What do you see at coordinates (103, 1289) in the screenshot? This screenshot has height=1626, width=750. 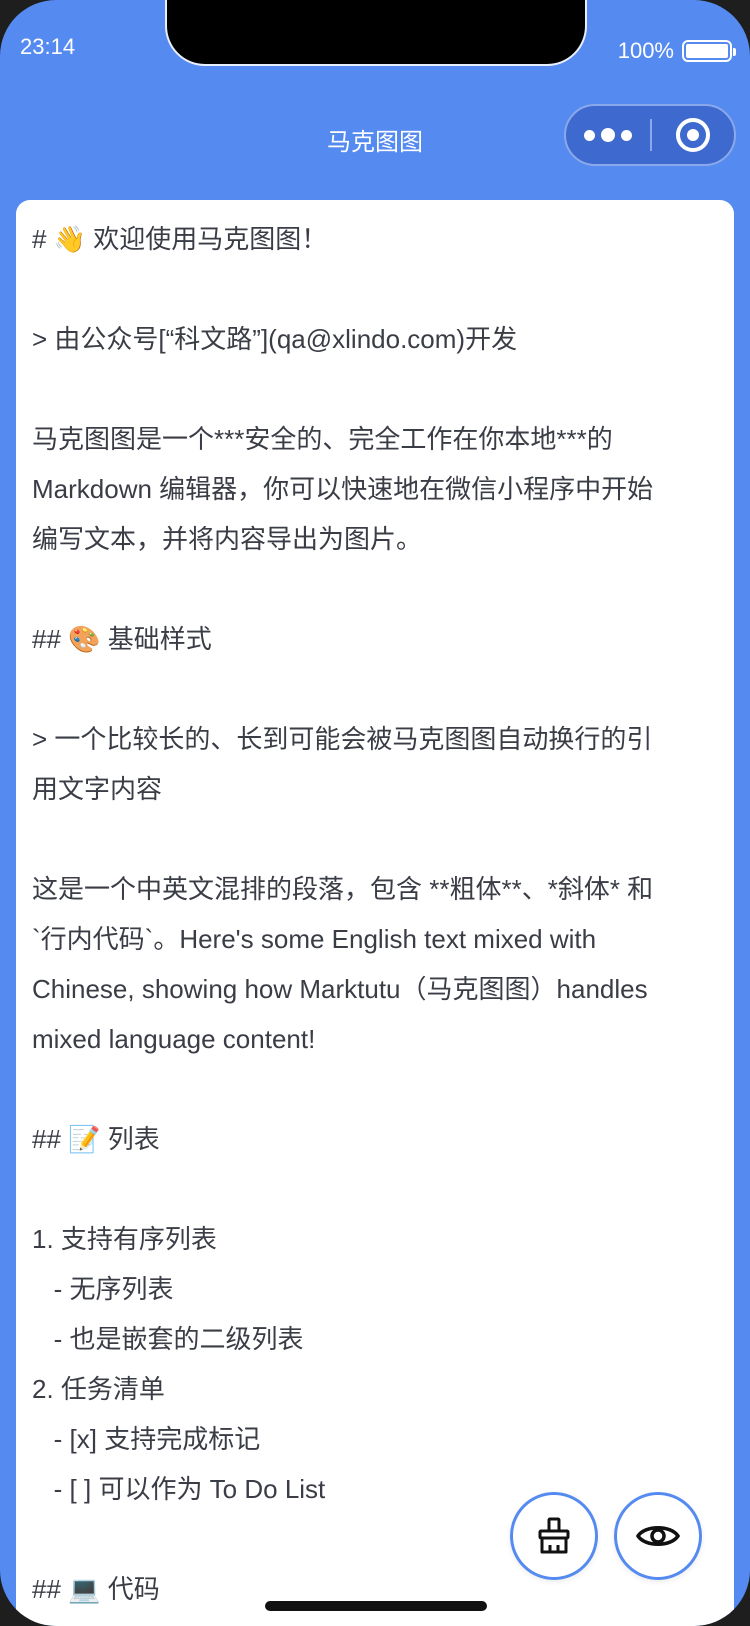 I see `editor-line: - 无序列表` at bounding box center [103, 1289].